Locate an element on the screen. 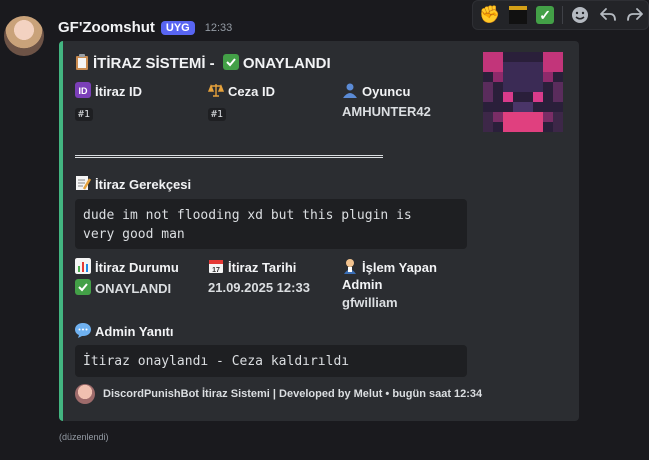 Image resolution: width=649 pixels, height=460 pixels. kaaba-emoji-icon is located at coordinates (517, 15).